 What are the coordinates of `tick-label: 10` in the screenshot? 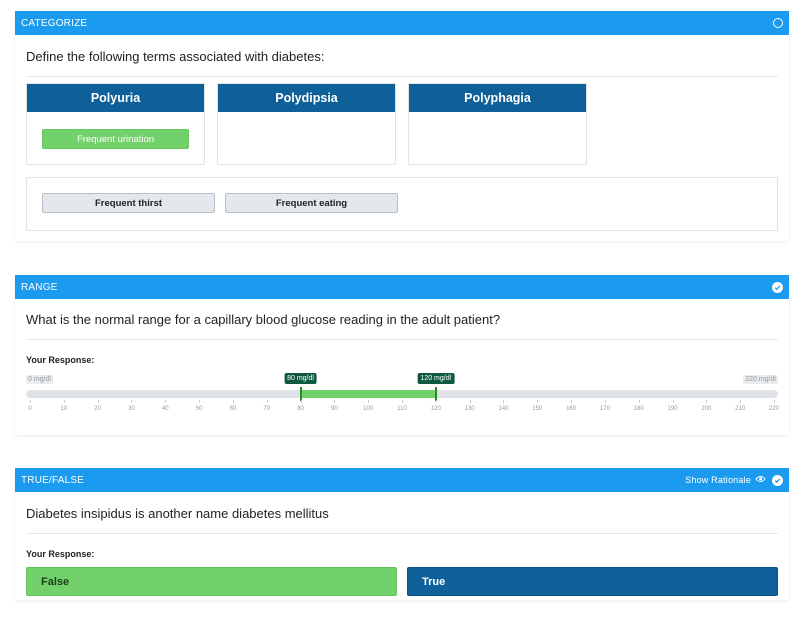 It's located at (64, 409).